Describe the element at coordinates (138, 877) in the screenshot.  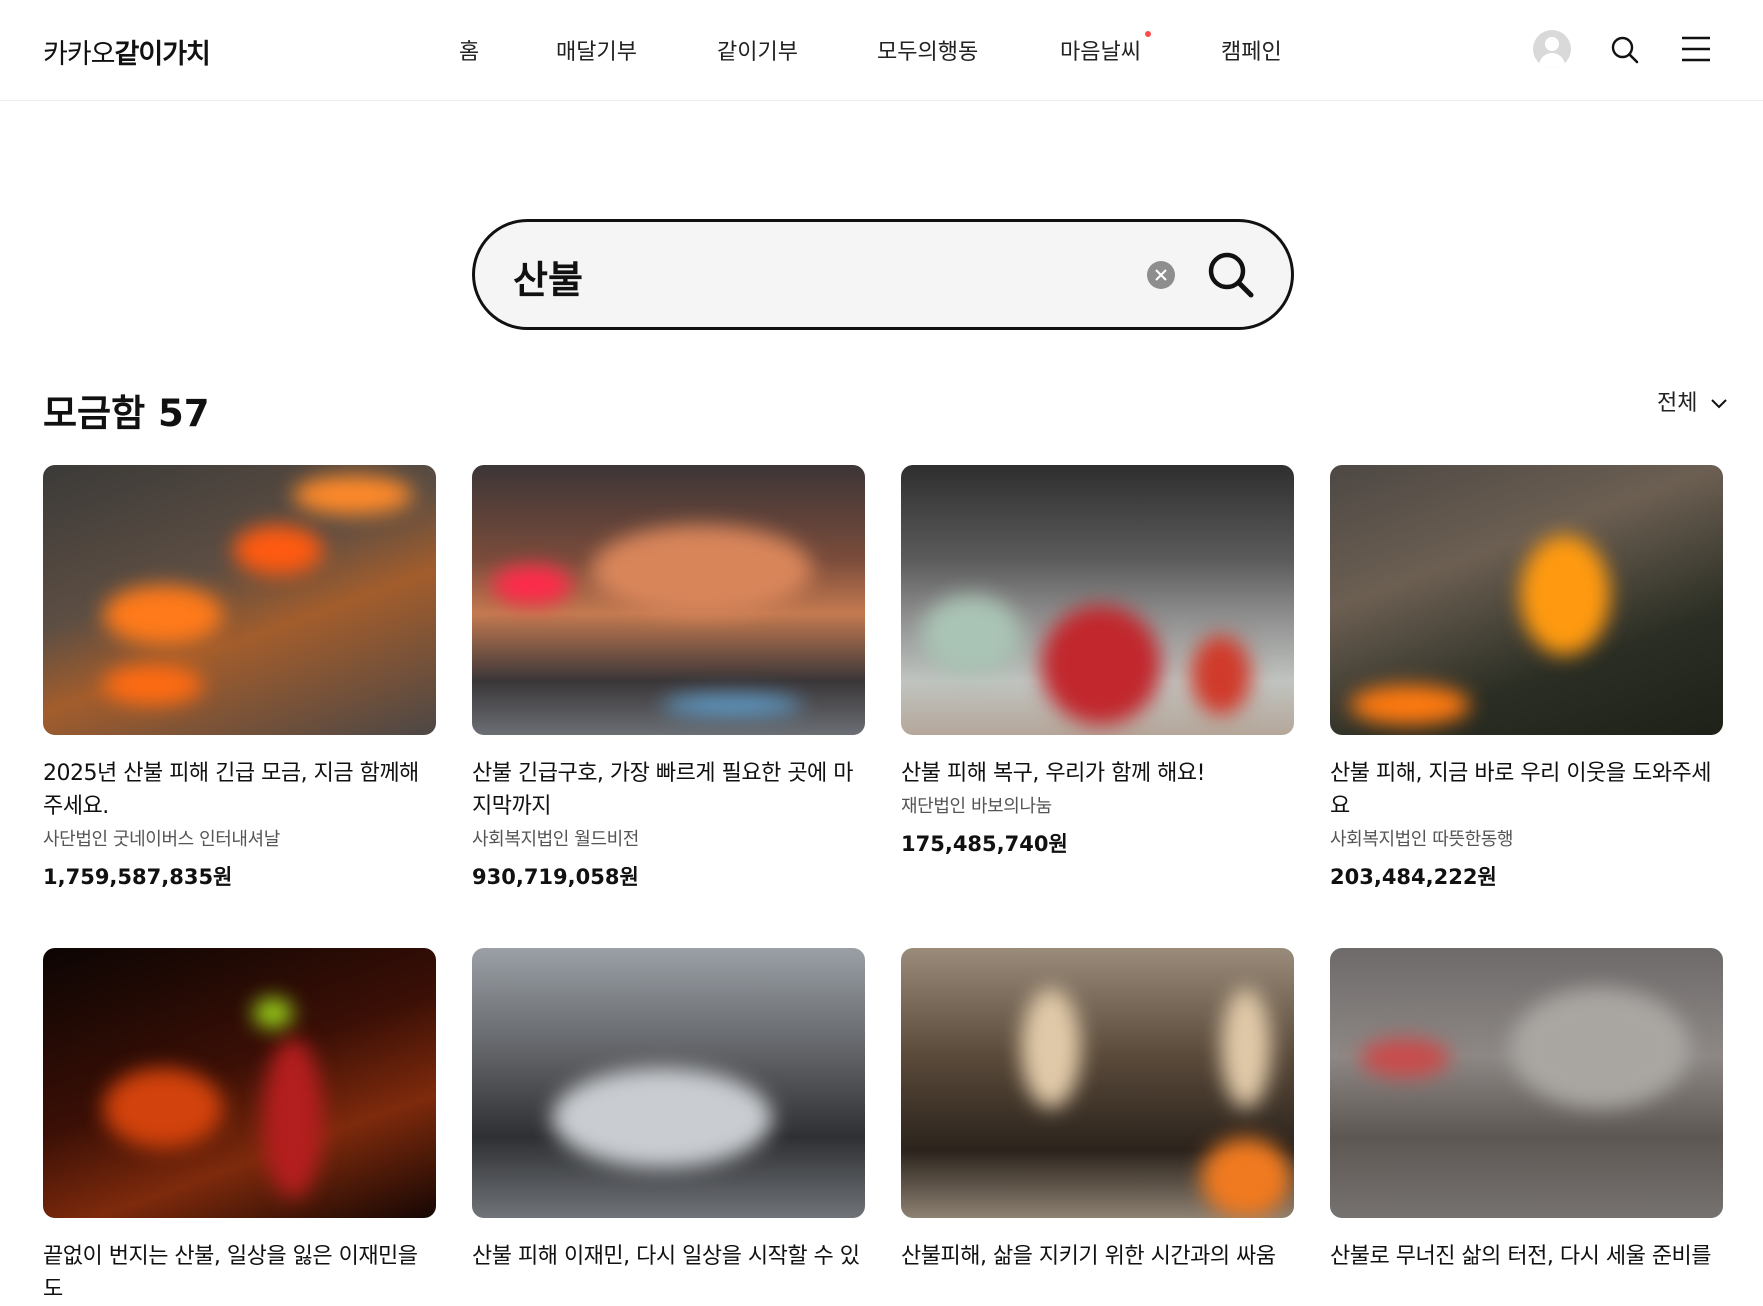
I see `card-amount: 1,759,587,835원` at that location.